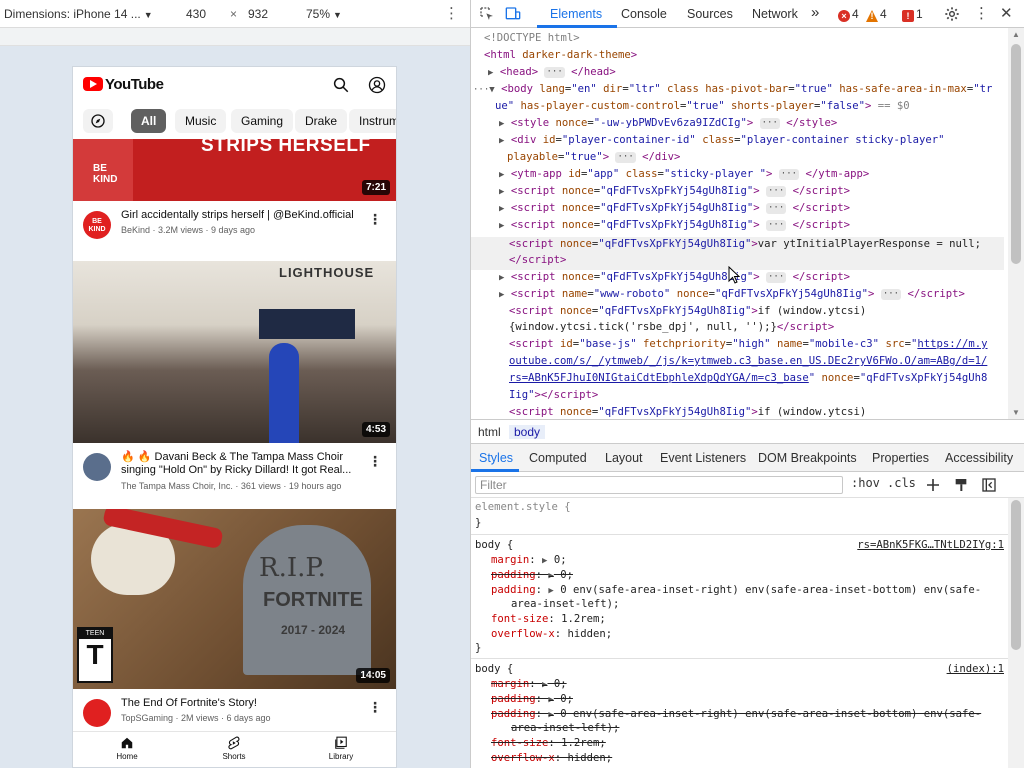  I want to click on scroll-up-icon: ▲, so click(1016, 34).